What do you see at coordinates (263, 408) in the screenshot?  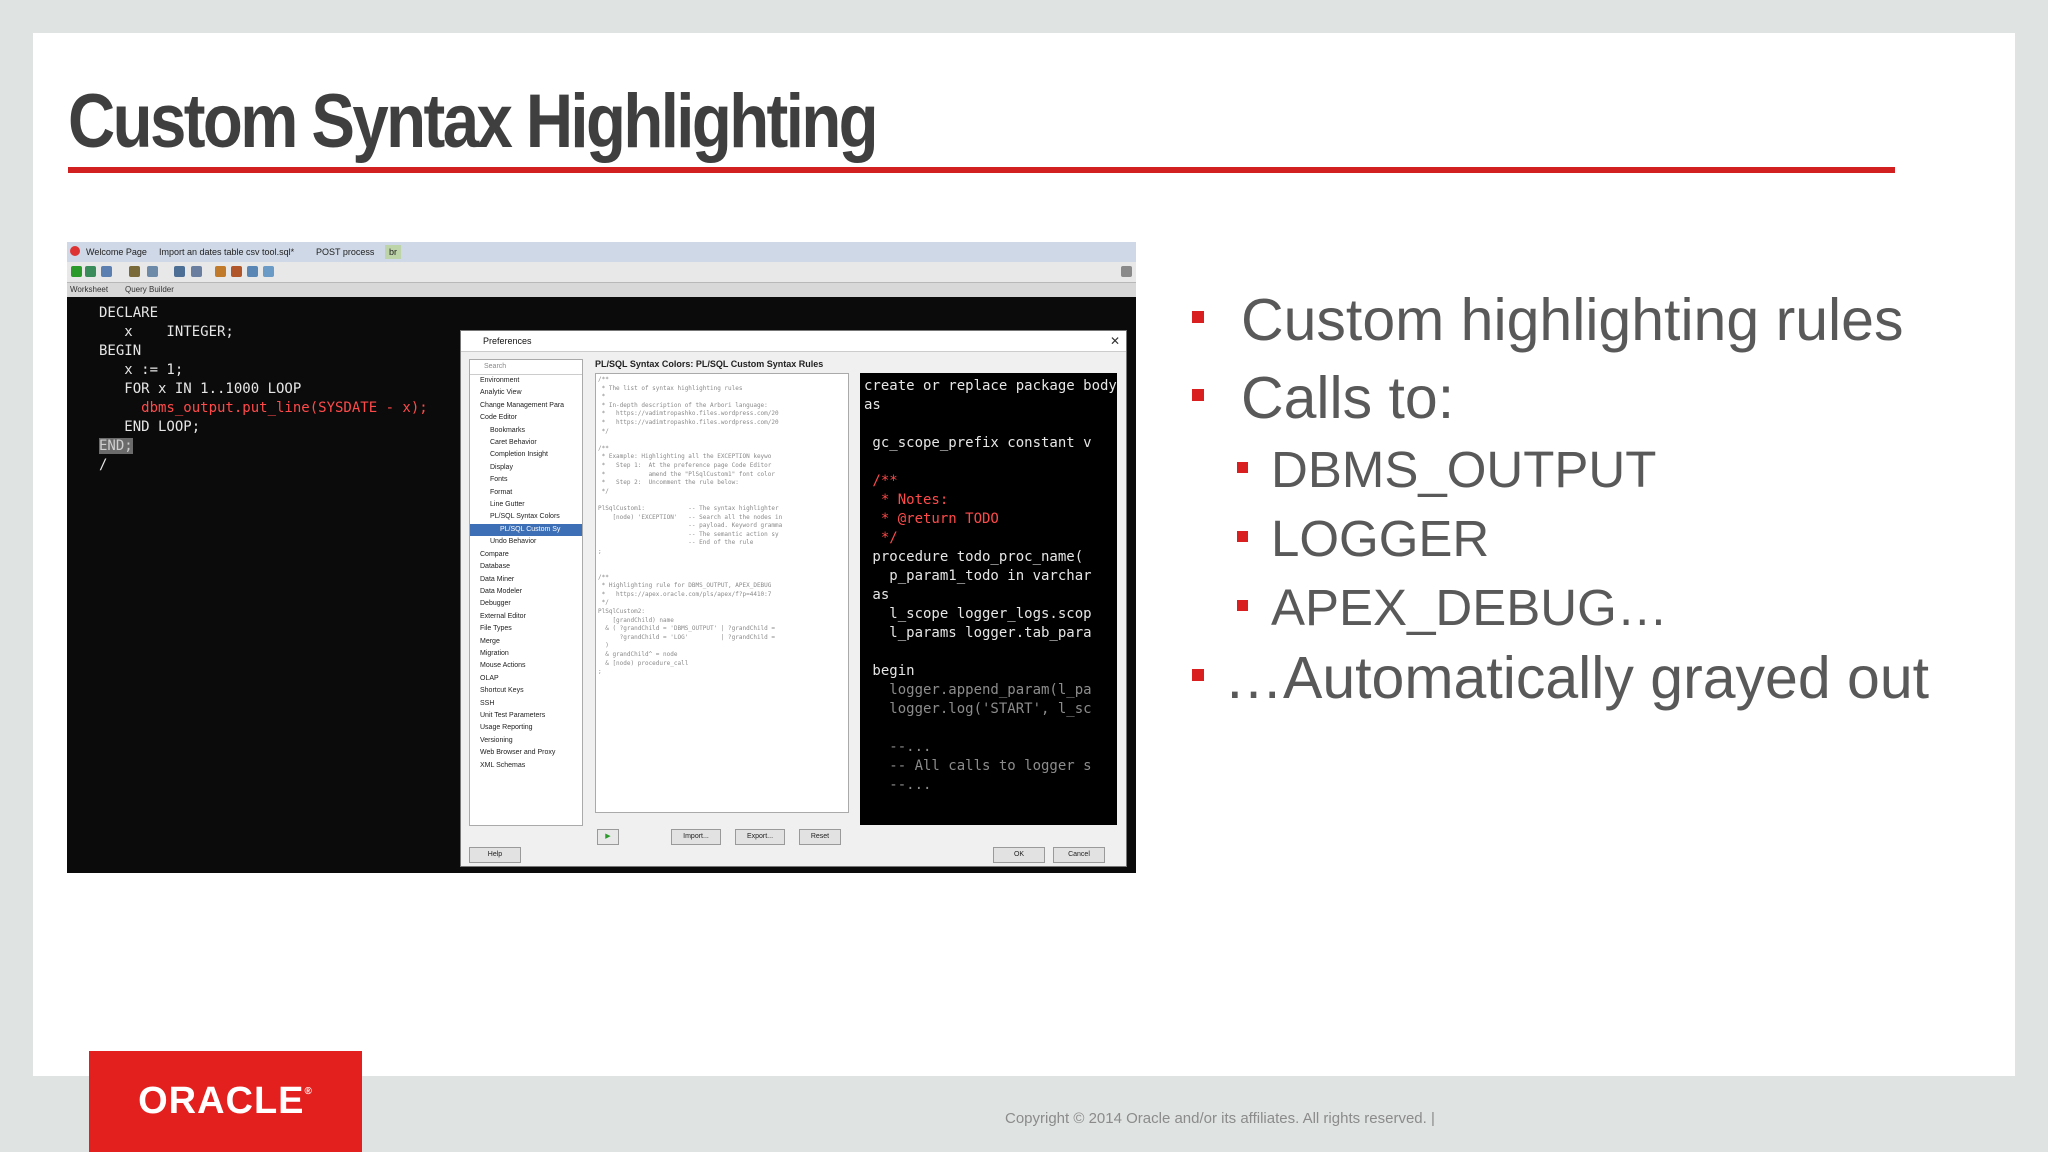 I see `code-line-highlighted: dbms_output.put_line(SYSDATE - x);` at bounding box center [263, 408].